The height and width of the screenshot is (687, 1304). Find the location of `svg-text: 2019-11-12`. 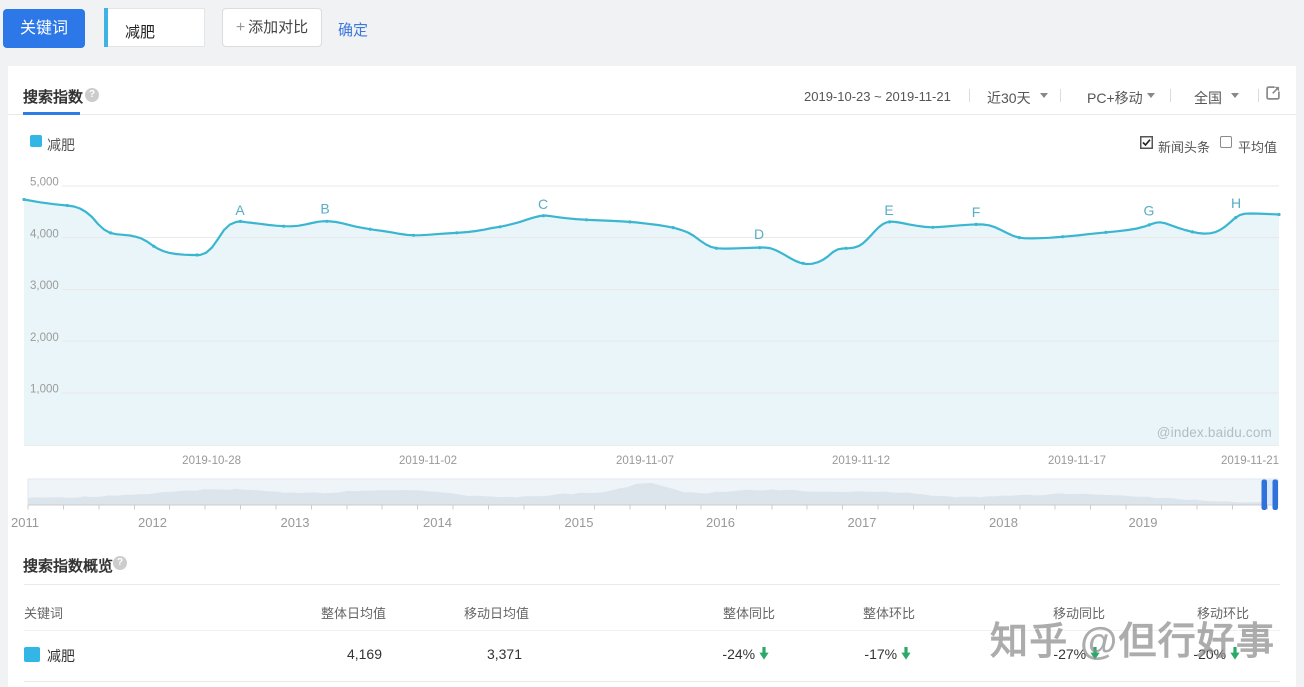

svg-text: 2019-11-12 is located at coordinates (861, 461).